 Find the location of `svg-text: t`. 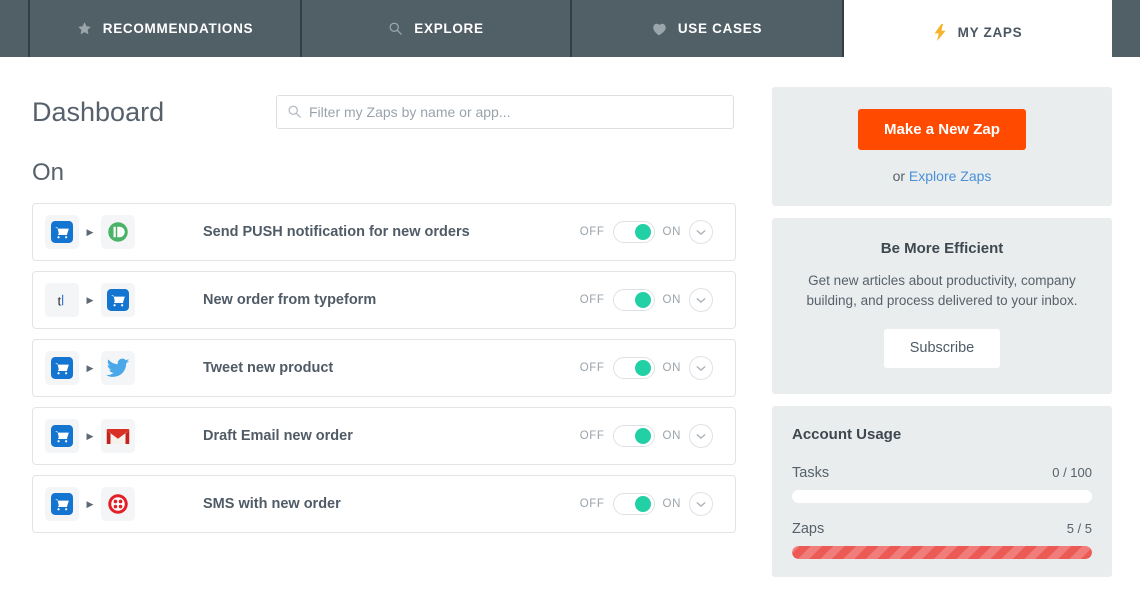

svg-text: t is located at coordinates (60, 301).